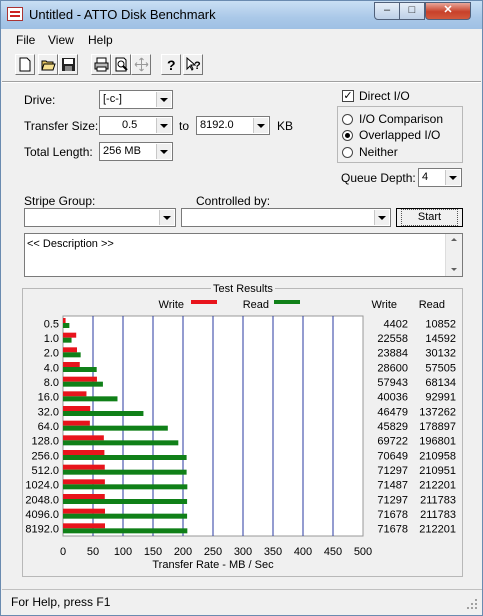 This screenshot has width=483, height=616. Describe the element at coordinates (347, 135) in the screenshot. I see `overlapped-io-radio` at that location.